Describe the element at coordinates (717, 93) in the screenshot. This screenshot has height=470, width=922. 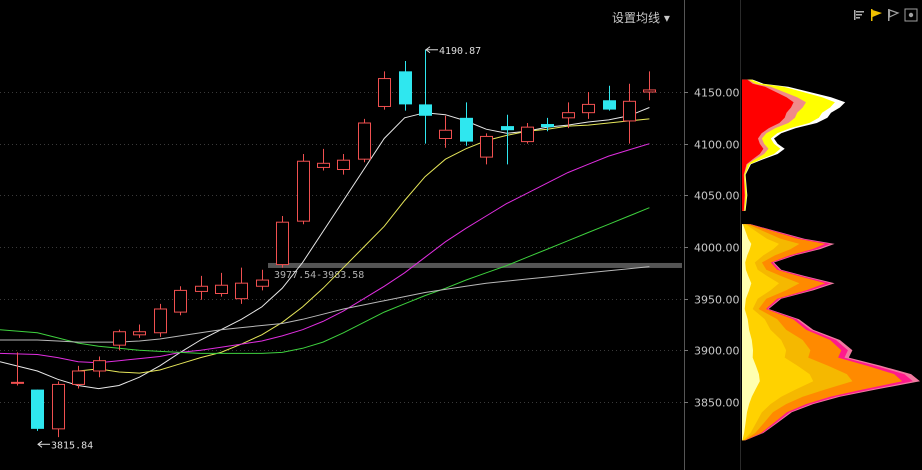
I see `y-tick-label: 4150.00` at that location.